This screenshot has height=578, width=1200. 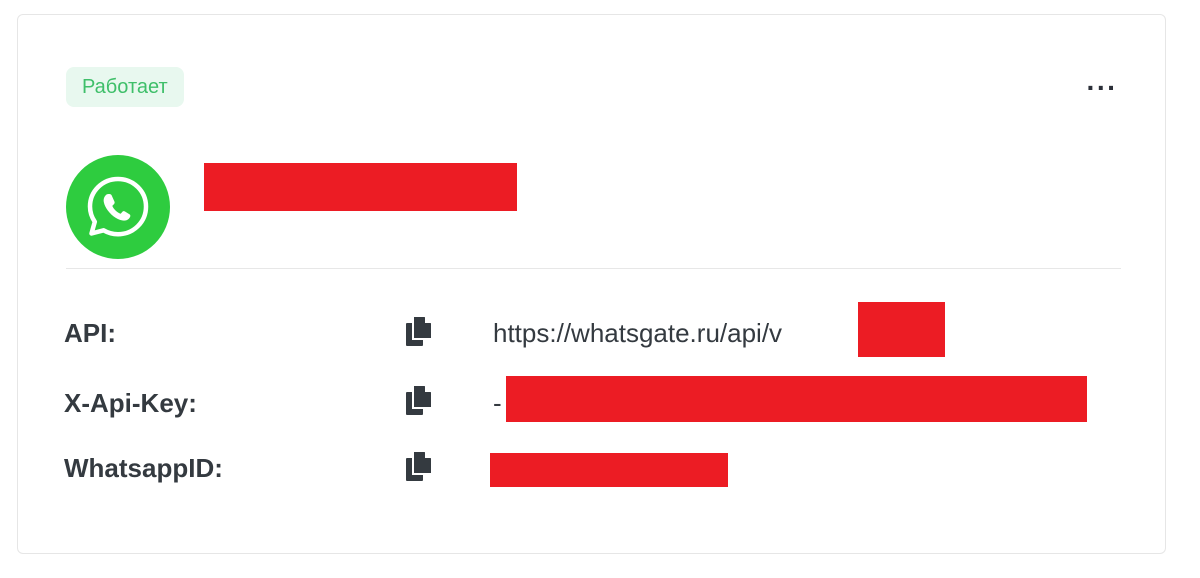 What do you see at coordinates (1102, 89) in the screenshot?
I see `more-menu-button: ···` at bounding box center [1102, 89].